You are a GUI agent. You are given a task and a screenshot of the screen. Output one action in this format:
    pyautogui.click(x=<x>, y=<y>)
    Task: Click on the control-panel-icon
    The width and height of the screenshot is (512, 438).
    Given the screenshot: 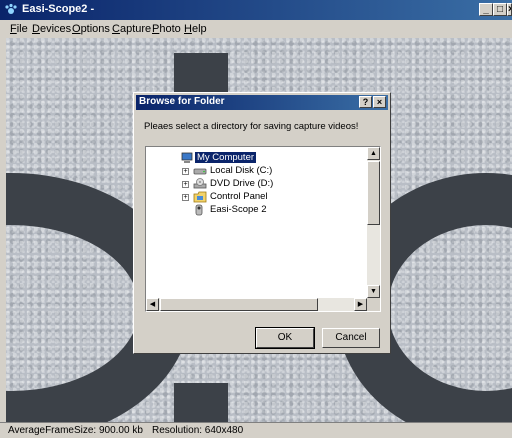 What is the action you would take?
    pyautogui.click(x=200, y=197)
    